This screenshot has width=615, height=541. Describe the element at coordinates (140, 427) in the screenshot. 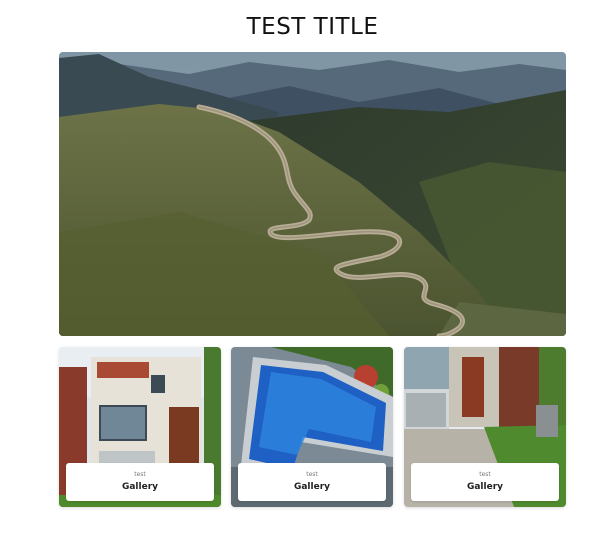

I see `gallery-card-1: test Gallery` at that location.